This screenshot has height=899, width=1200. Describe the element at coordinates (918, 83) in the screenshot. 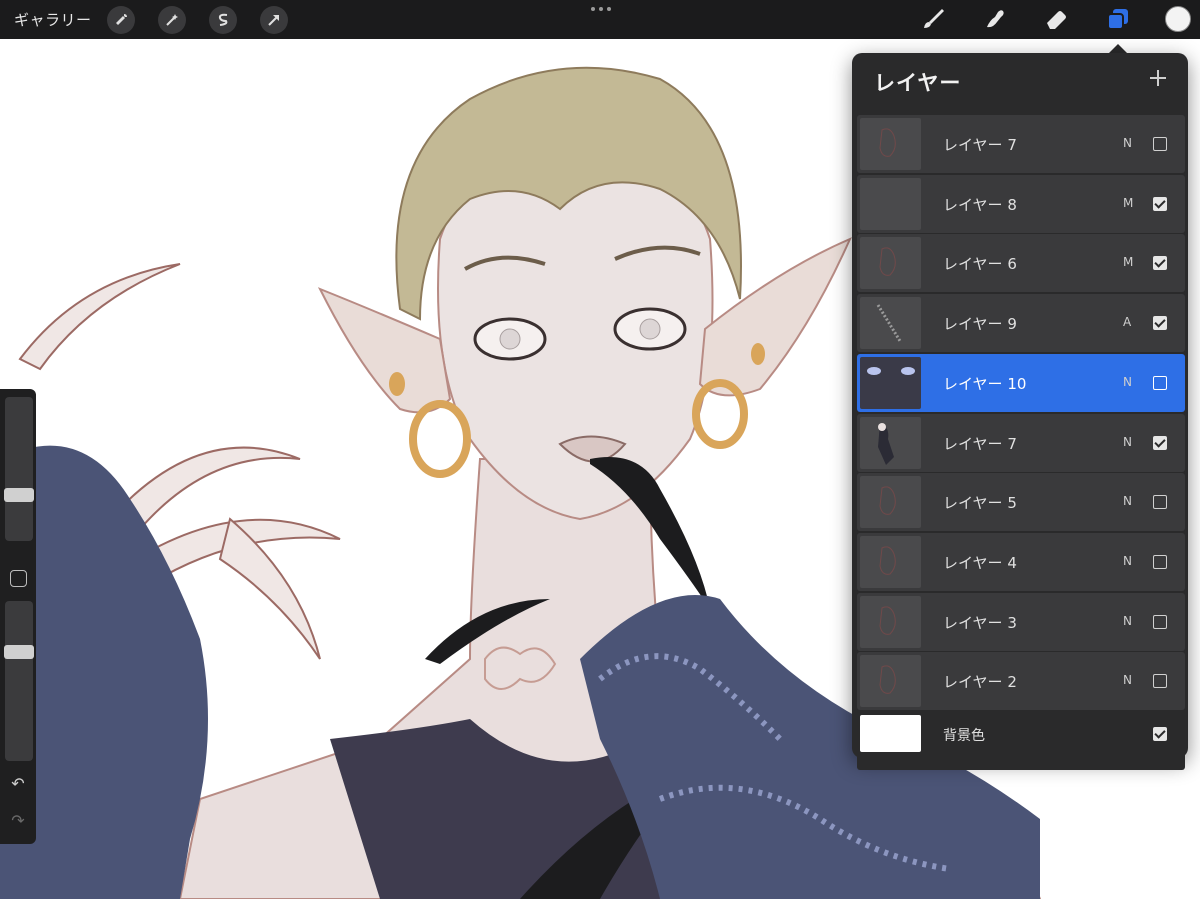

I see `panel-title: レイヤー` at that location.